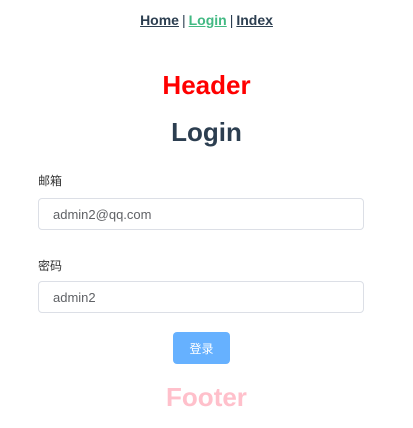 This screenshot has width=413, height=428. Describe the element at coordinates (50, 266) in the screenshot. I see `password-label: 密码` at that location.